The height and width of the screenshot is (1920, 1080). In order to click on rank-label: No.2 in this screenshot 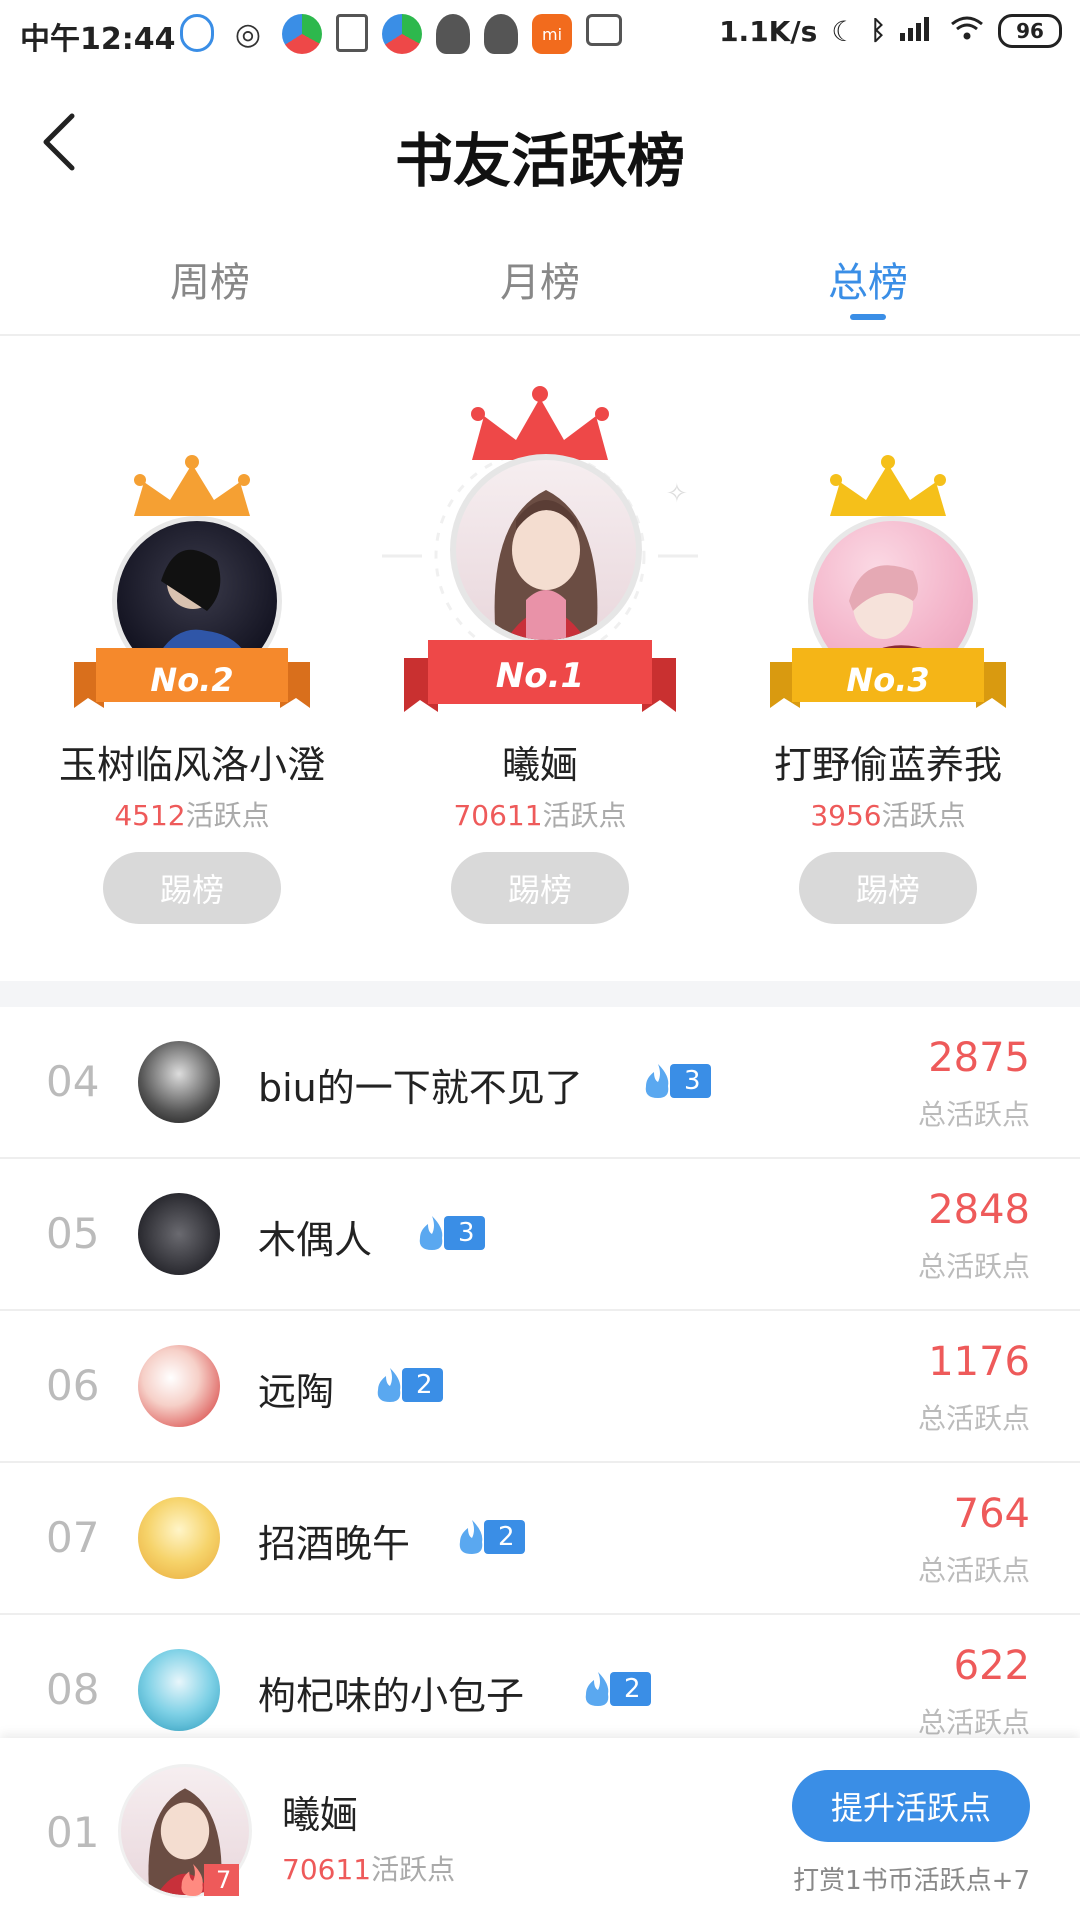, I will do `click(192, 680)`.